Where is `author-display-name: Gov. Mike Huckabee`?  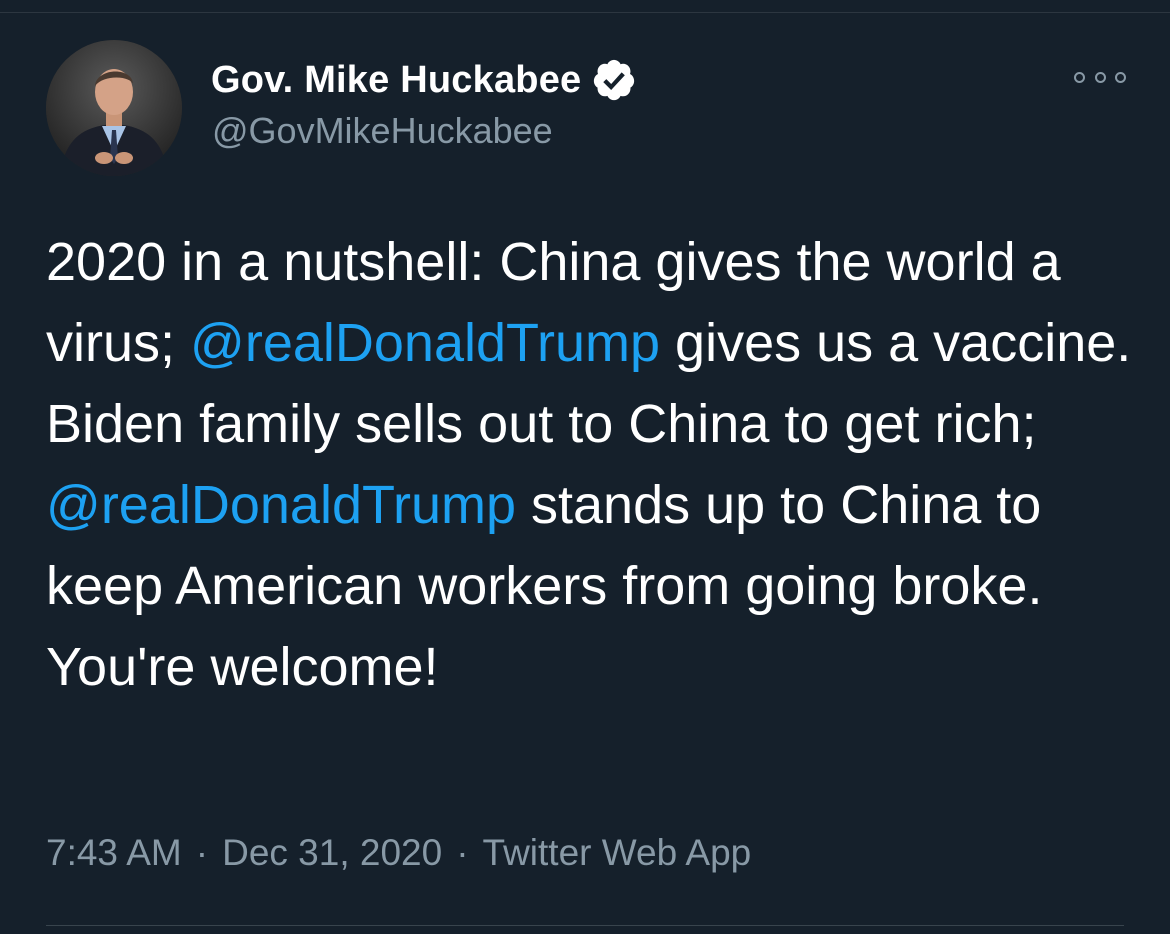 author-display-name: Gov. Mike Huckabee is located at coordinates (396, 80).